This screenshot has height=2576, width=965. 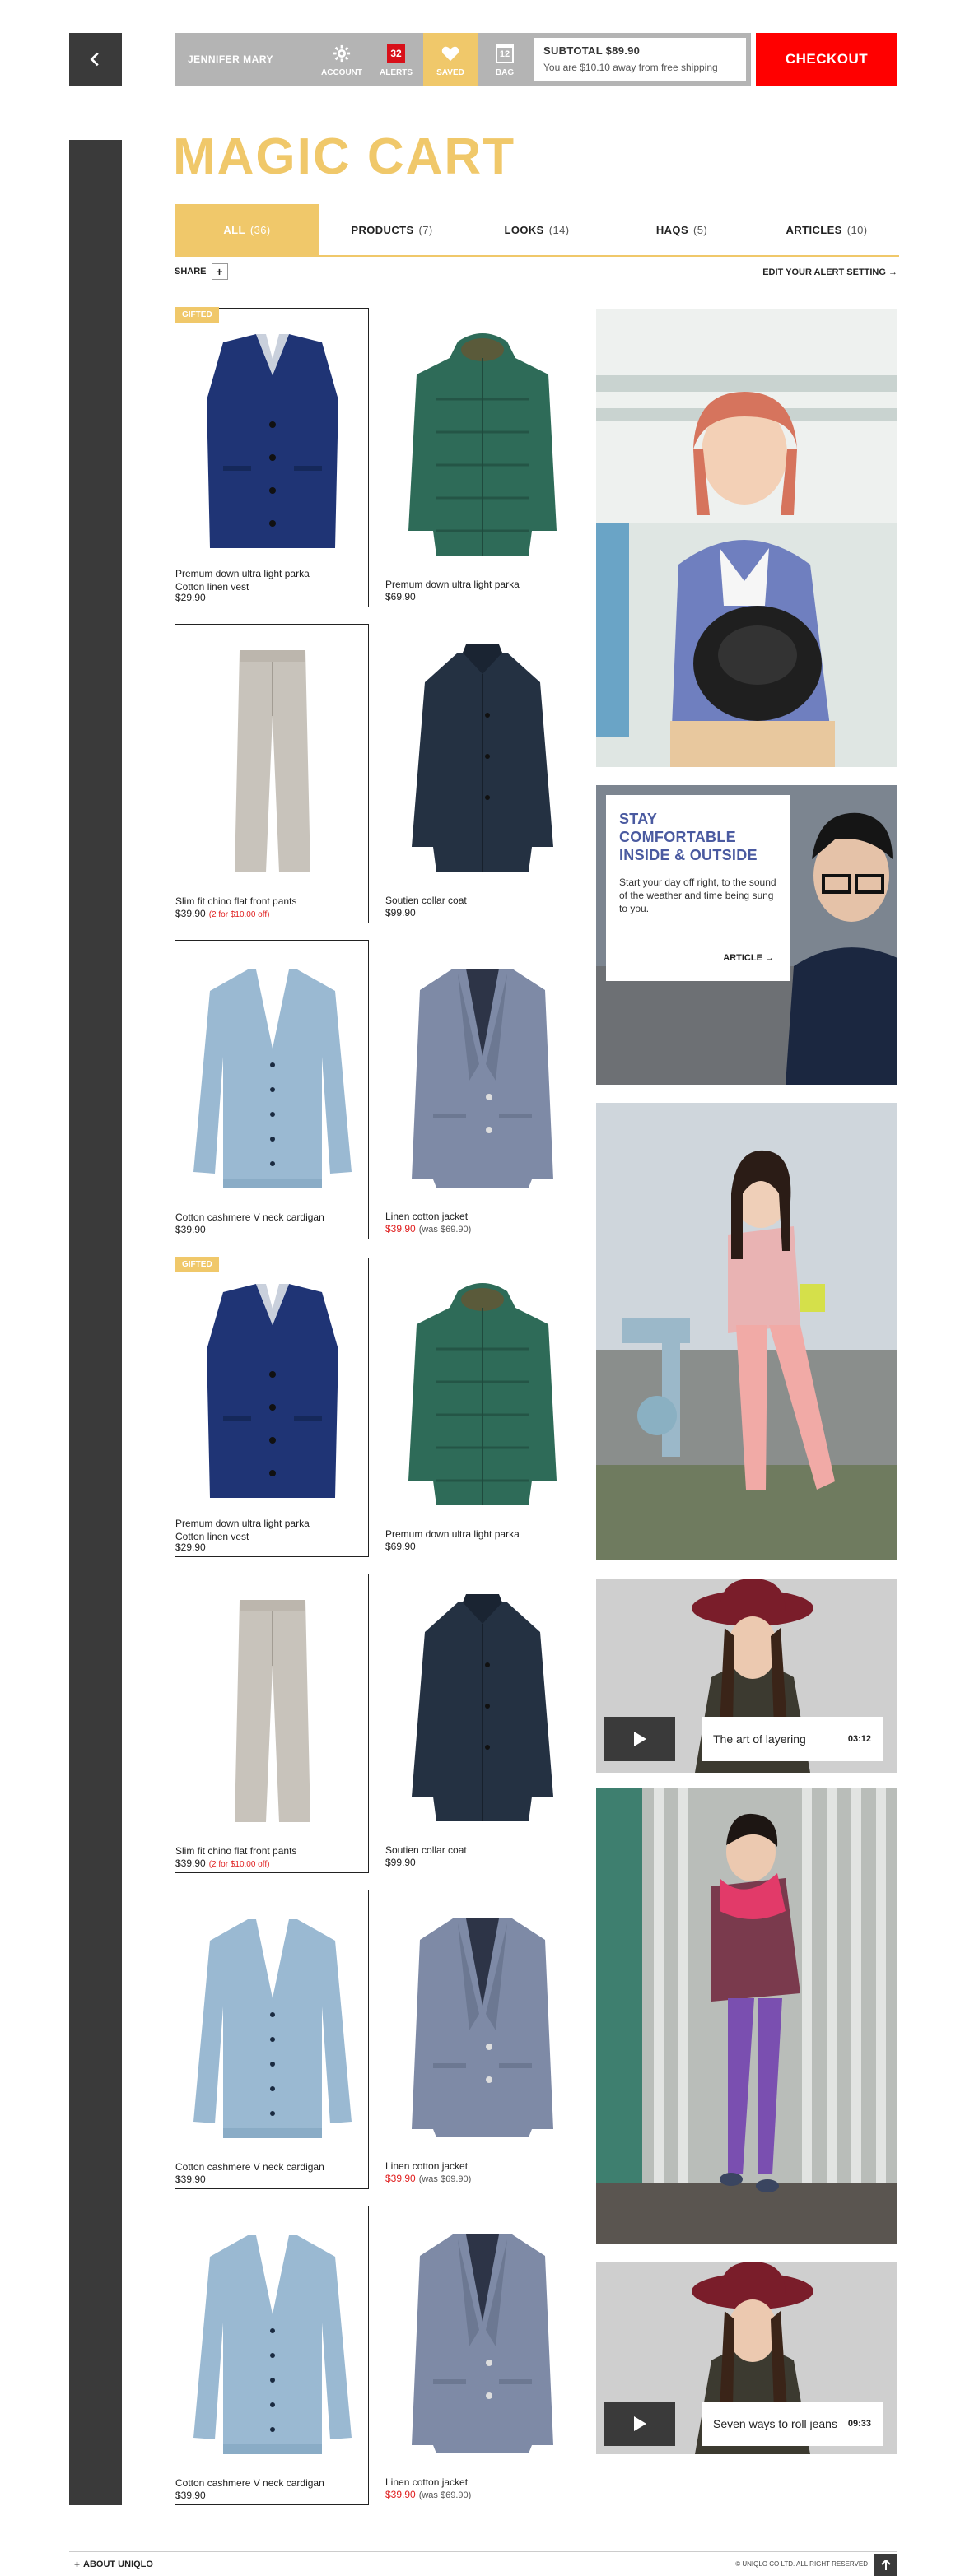 I want to click on was-price: (was $69.90), so click(x=445, y=1230).